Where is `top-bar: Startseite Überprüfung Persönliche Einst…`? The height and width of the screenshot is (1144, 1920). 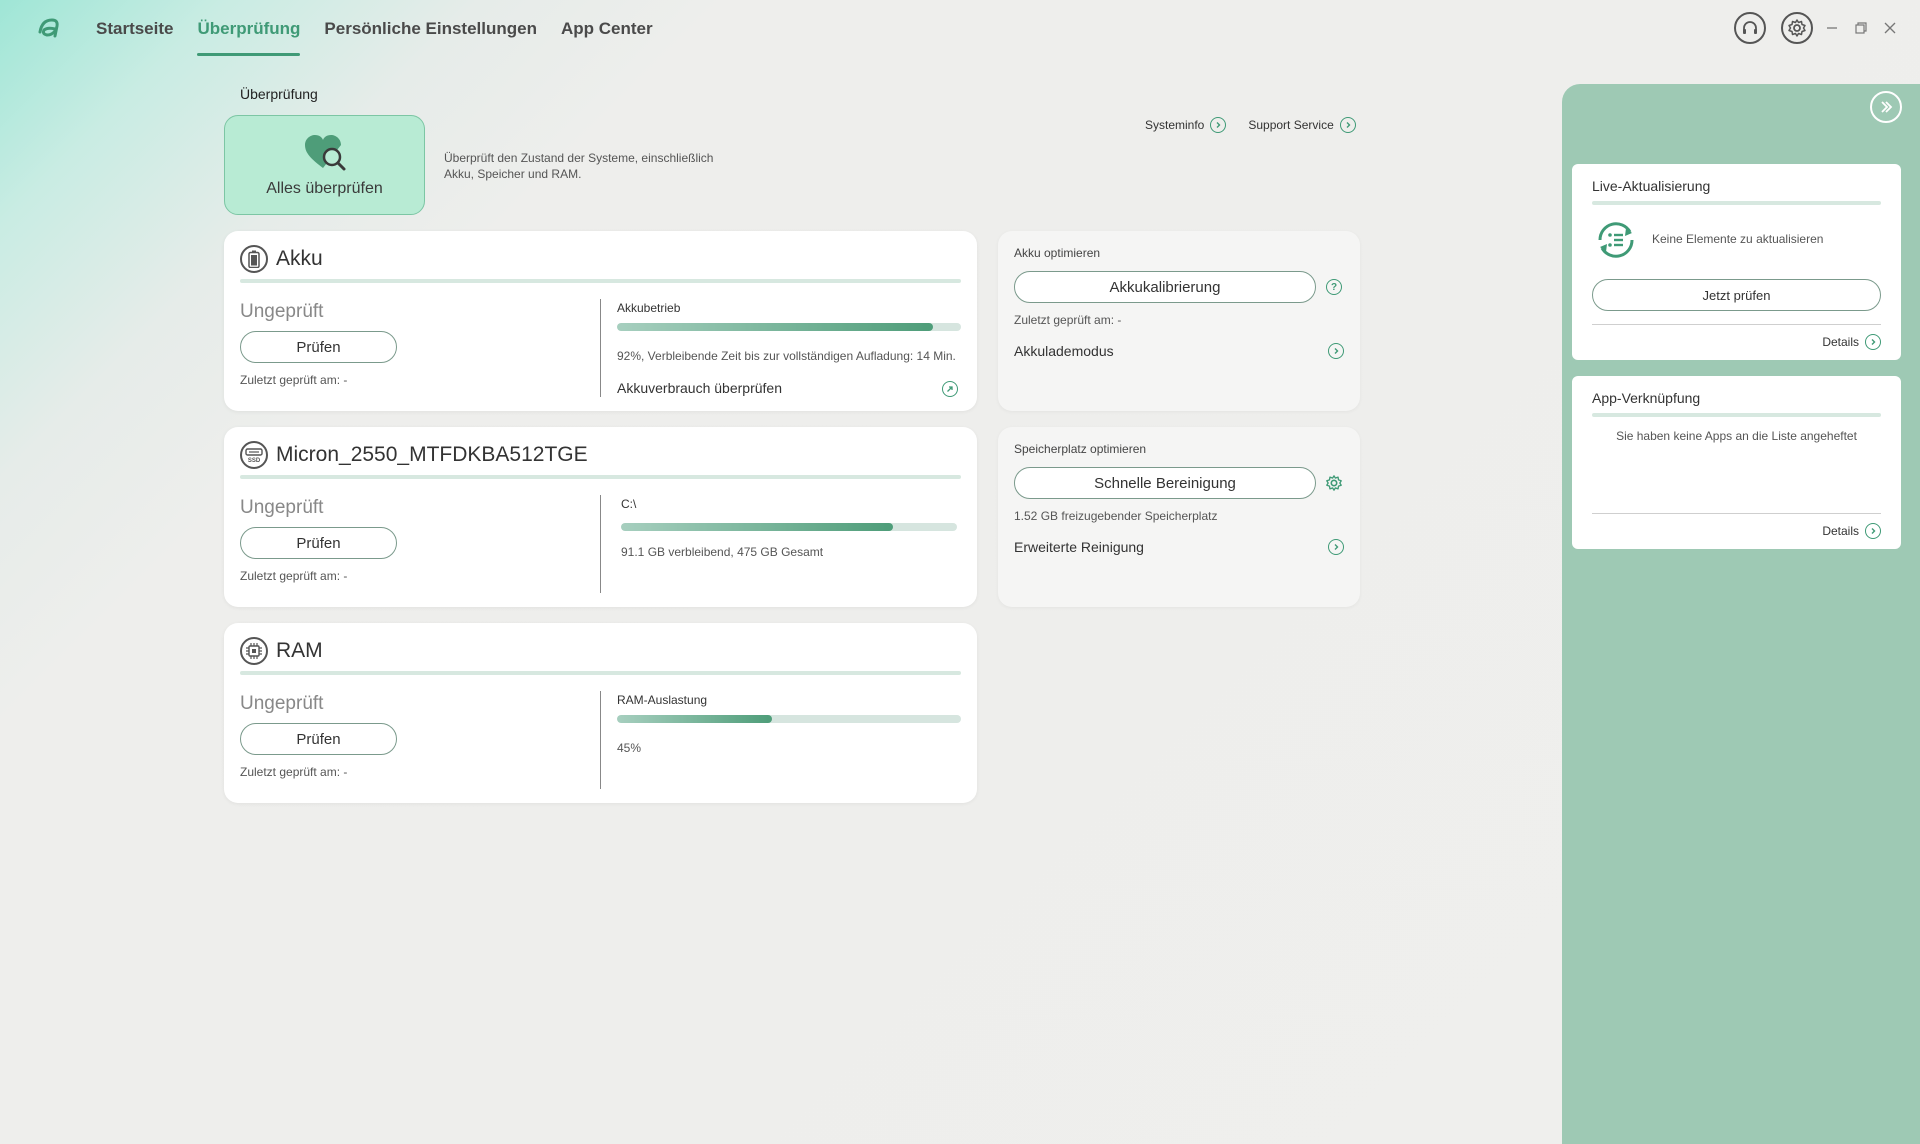
top-bar: Startseite Überprüfung Persönliche Einst… is located at coordinates (960, 30).